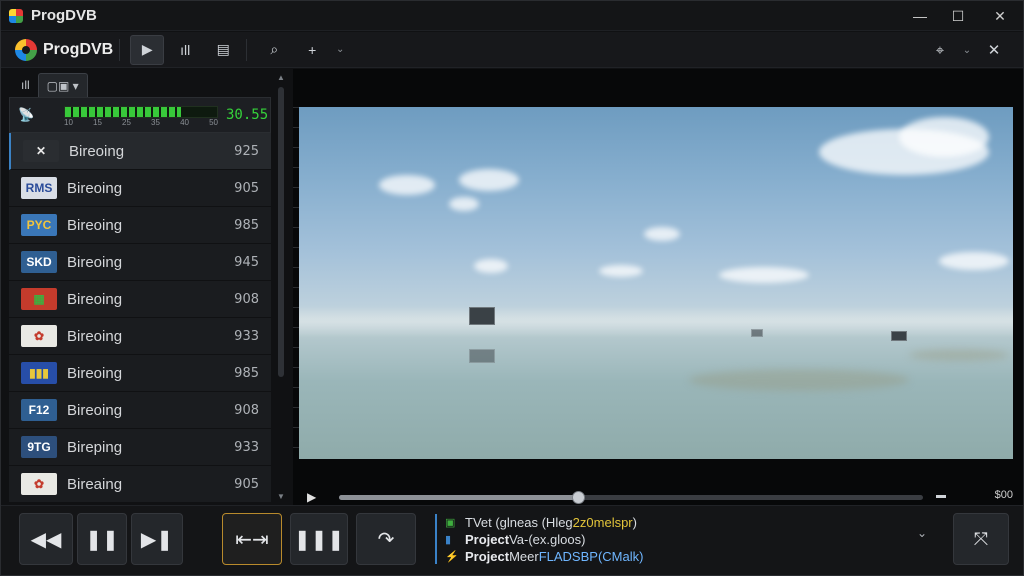  What do you see at coordinates (246, 299) in the screenshot?
I see `channel-number: 908` at bounding box center [246, 299].